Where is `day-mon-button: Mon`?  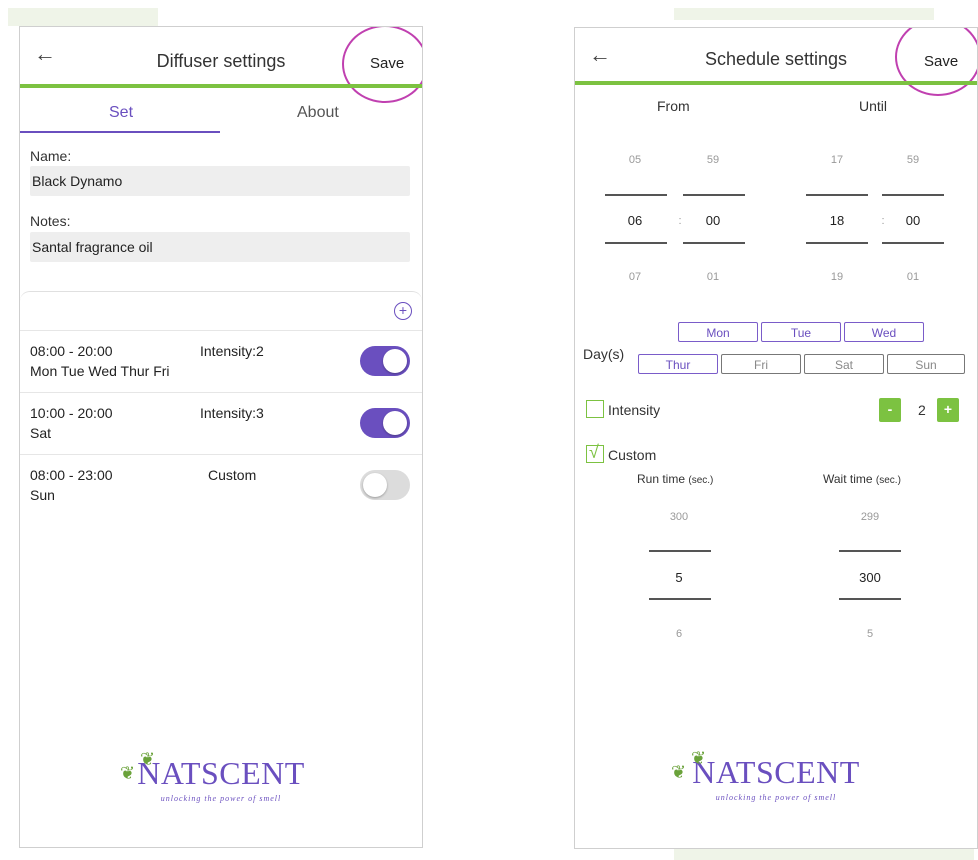
day-mon-button: Mon is located at coordinates (718, 332).